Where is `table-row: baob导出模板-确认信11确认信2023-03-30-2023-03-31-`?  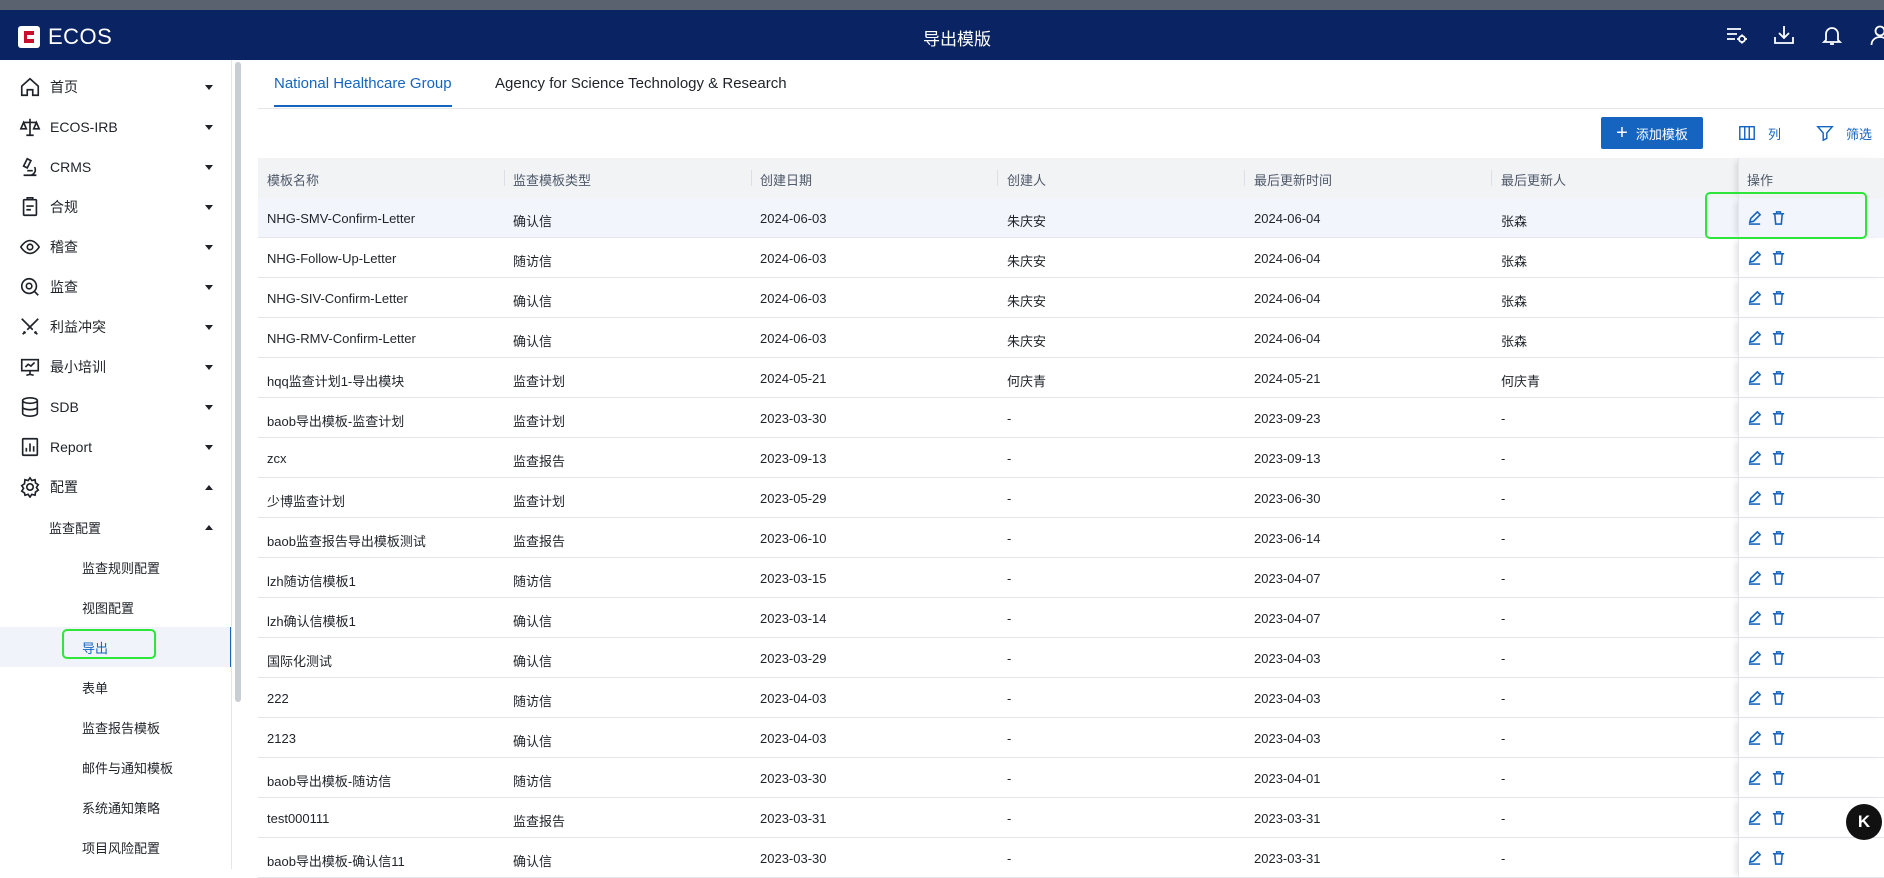 table-row: baob导出模板-确认信11确认信2023-03-30-2023-03-31- is located at coordinates (1071, 858).